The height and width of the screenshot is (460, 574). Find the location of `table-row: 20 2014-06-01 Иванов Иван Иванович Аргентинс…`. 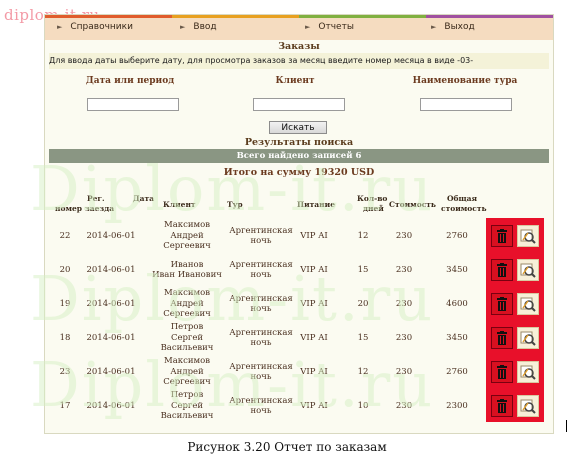

table-row: 20 2014-06-01 Иванов Иван Иванович Аргентинс… is located at coordinates (271, 270).